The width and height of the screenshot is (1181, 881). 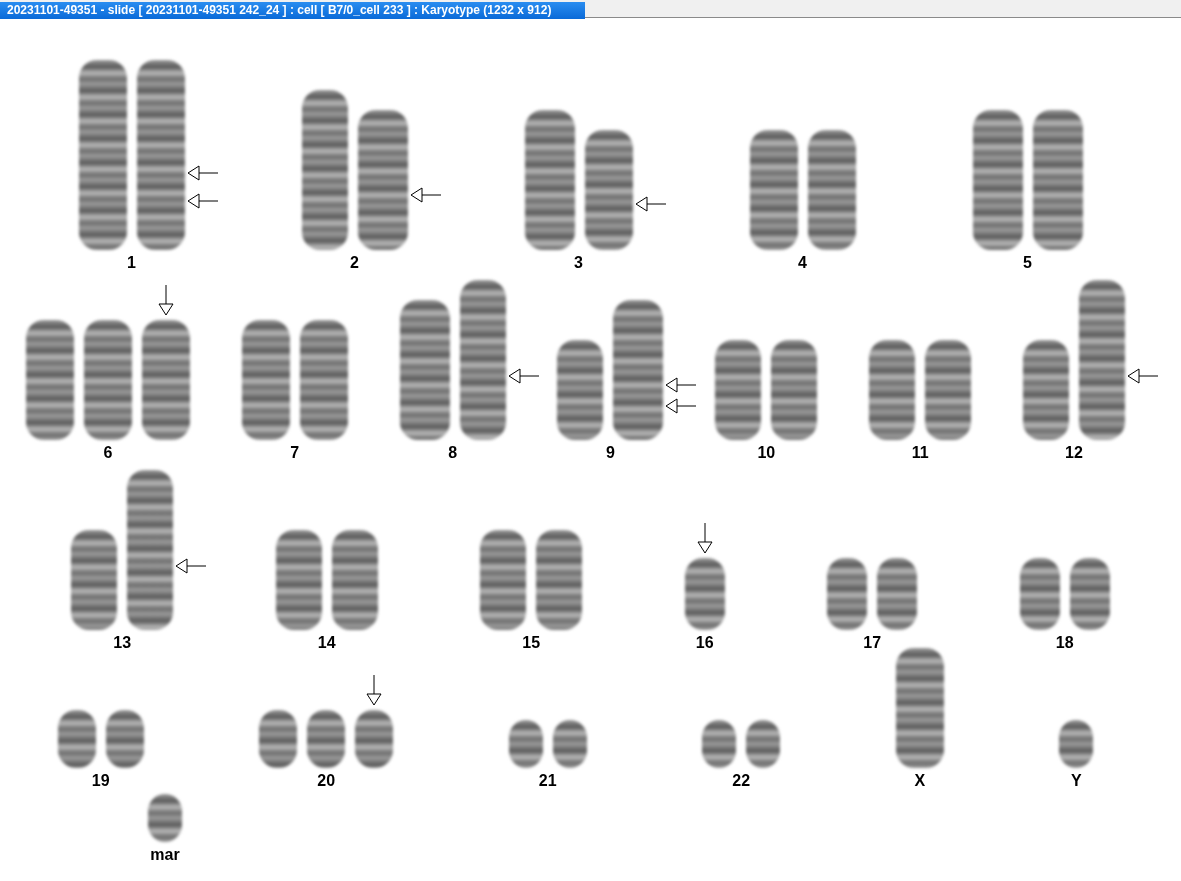 What do you see at coordinates (292, 10) in the screenshot?
I see `window-title: 20231101-49351 - slide [ 20231101-49351 242_24 ] : cell [ B7/0_cell 233 ] : Karyotype (1232 x 912)` at bounding box center [292, 10].